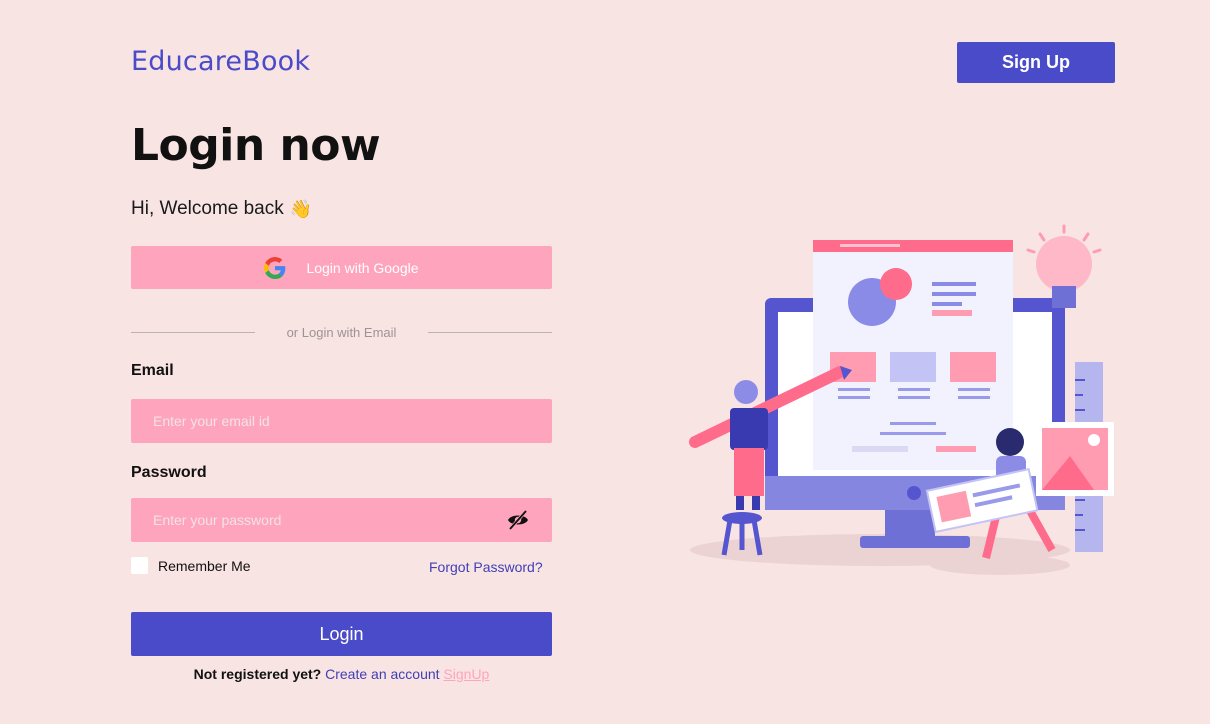 Image resolution: width=1210 pixels, height=724 pixels. Describe the element at coordinates (466, 674) in the screenshot. I see `signup-link: SignUp` at that location.